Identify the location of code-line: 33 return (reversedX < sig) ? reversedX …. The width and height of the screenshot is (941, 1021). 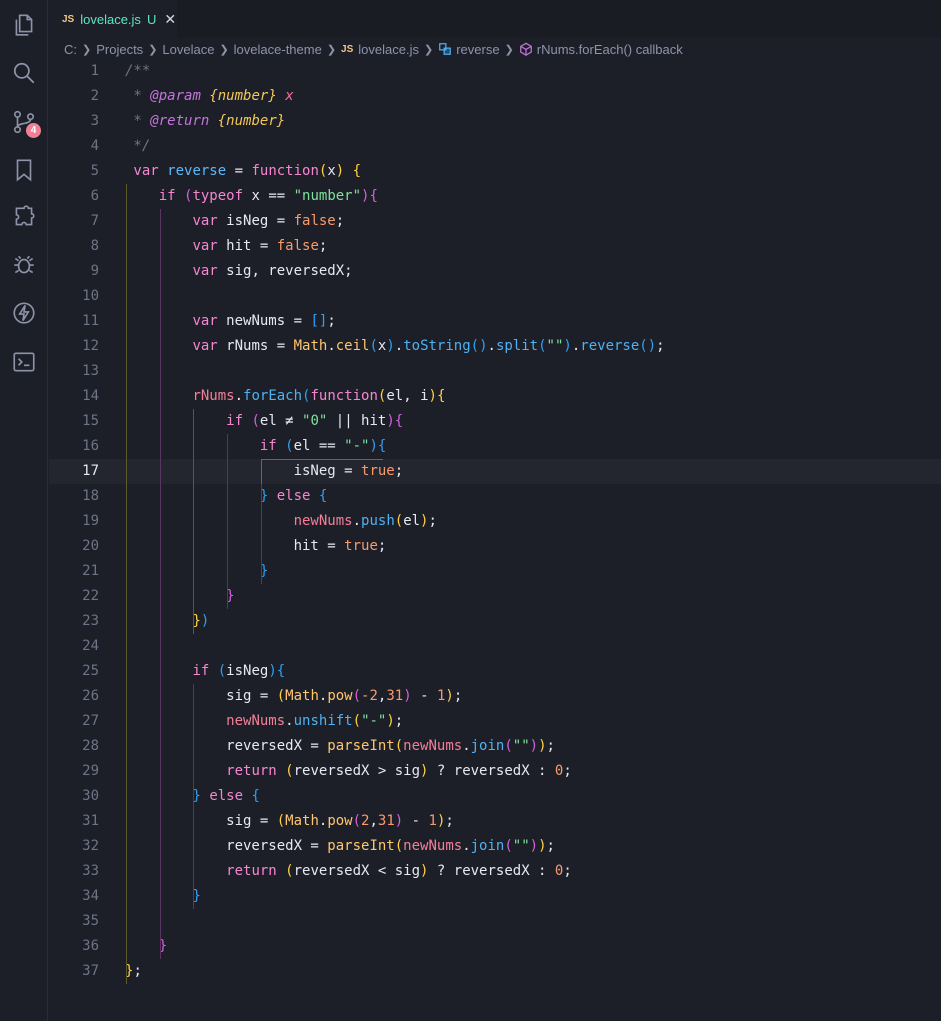
(495, 871).